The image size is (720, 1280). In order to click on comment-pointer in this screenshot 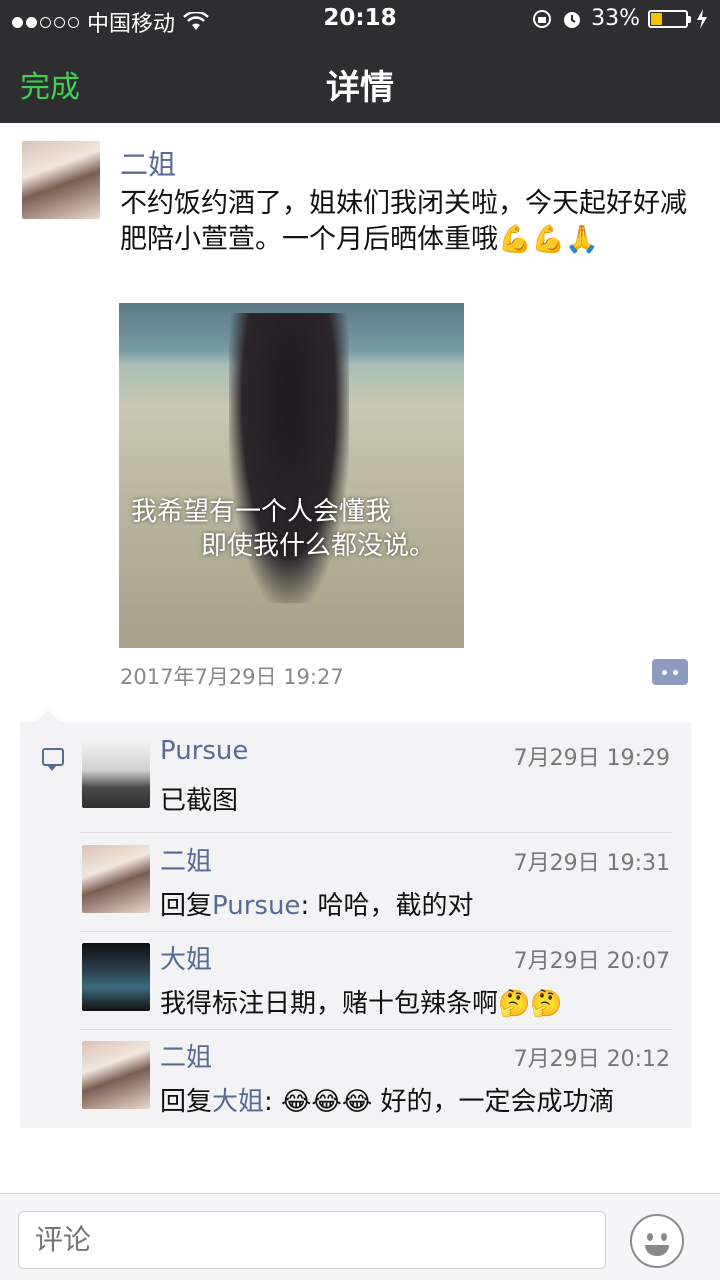, I will do `click(48, 716)`.